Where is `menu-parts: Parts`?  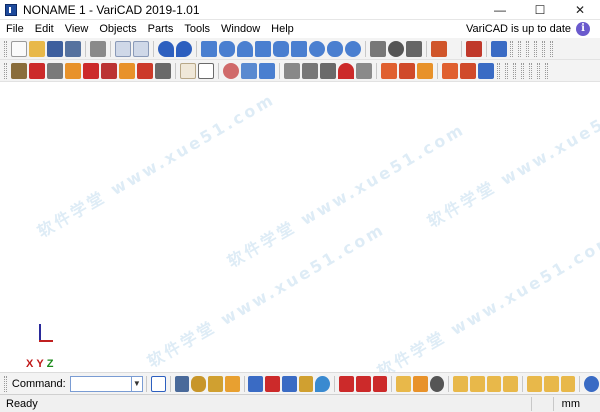
menu-parts: Parts is located at coordinates (160, 29).